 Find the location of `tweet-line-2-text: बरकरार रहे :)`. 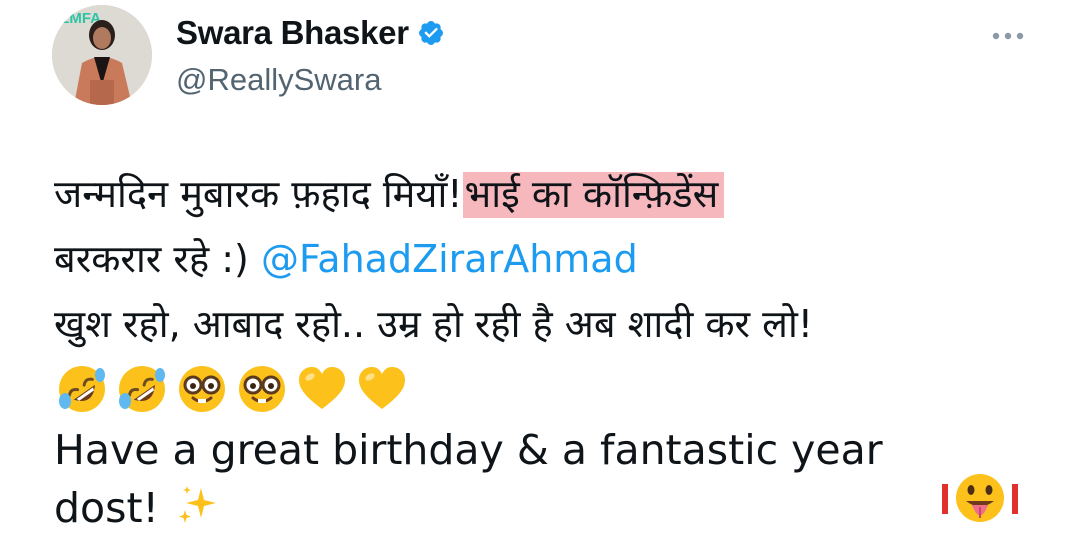

tweet-line-2-text: बरकरार रहे :) is located at coordinates (157, 259).